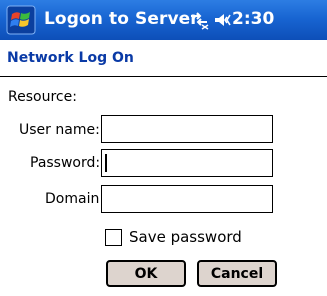  Describe the element at coordinates (253, 19) in the screenshot. I see `clock: 2:30` at that location.